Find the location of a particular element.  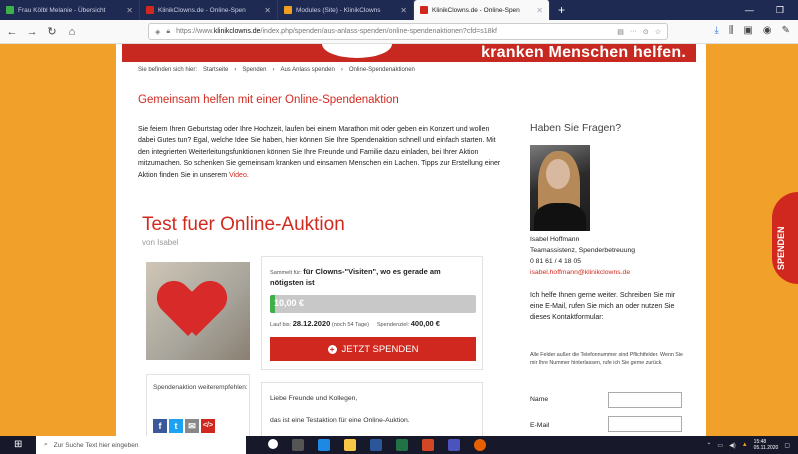

new-tab-button: + is located at coordinates (561, 10).